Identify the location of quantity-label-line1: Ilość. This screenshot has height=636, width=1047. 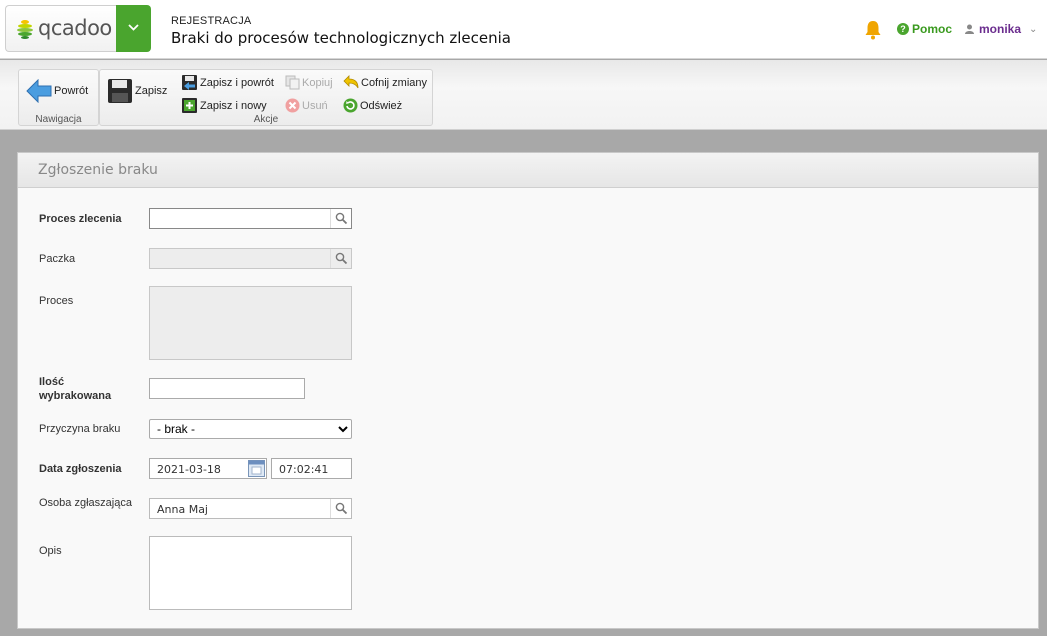
(52, 382).